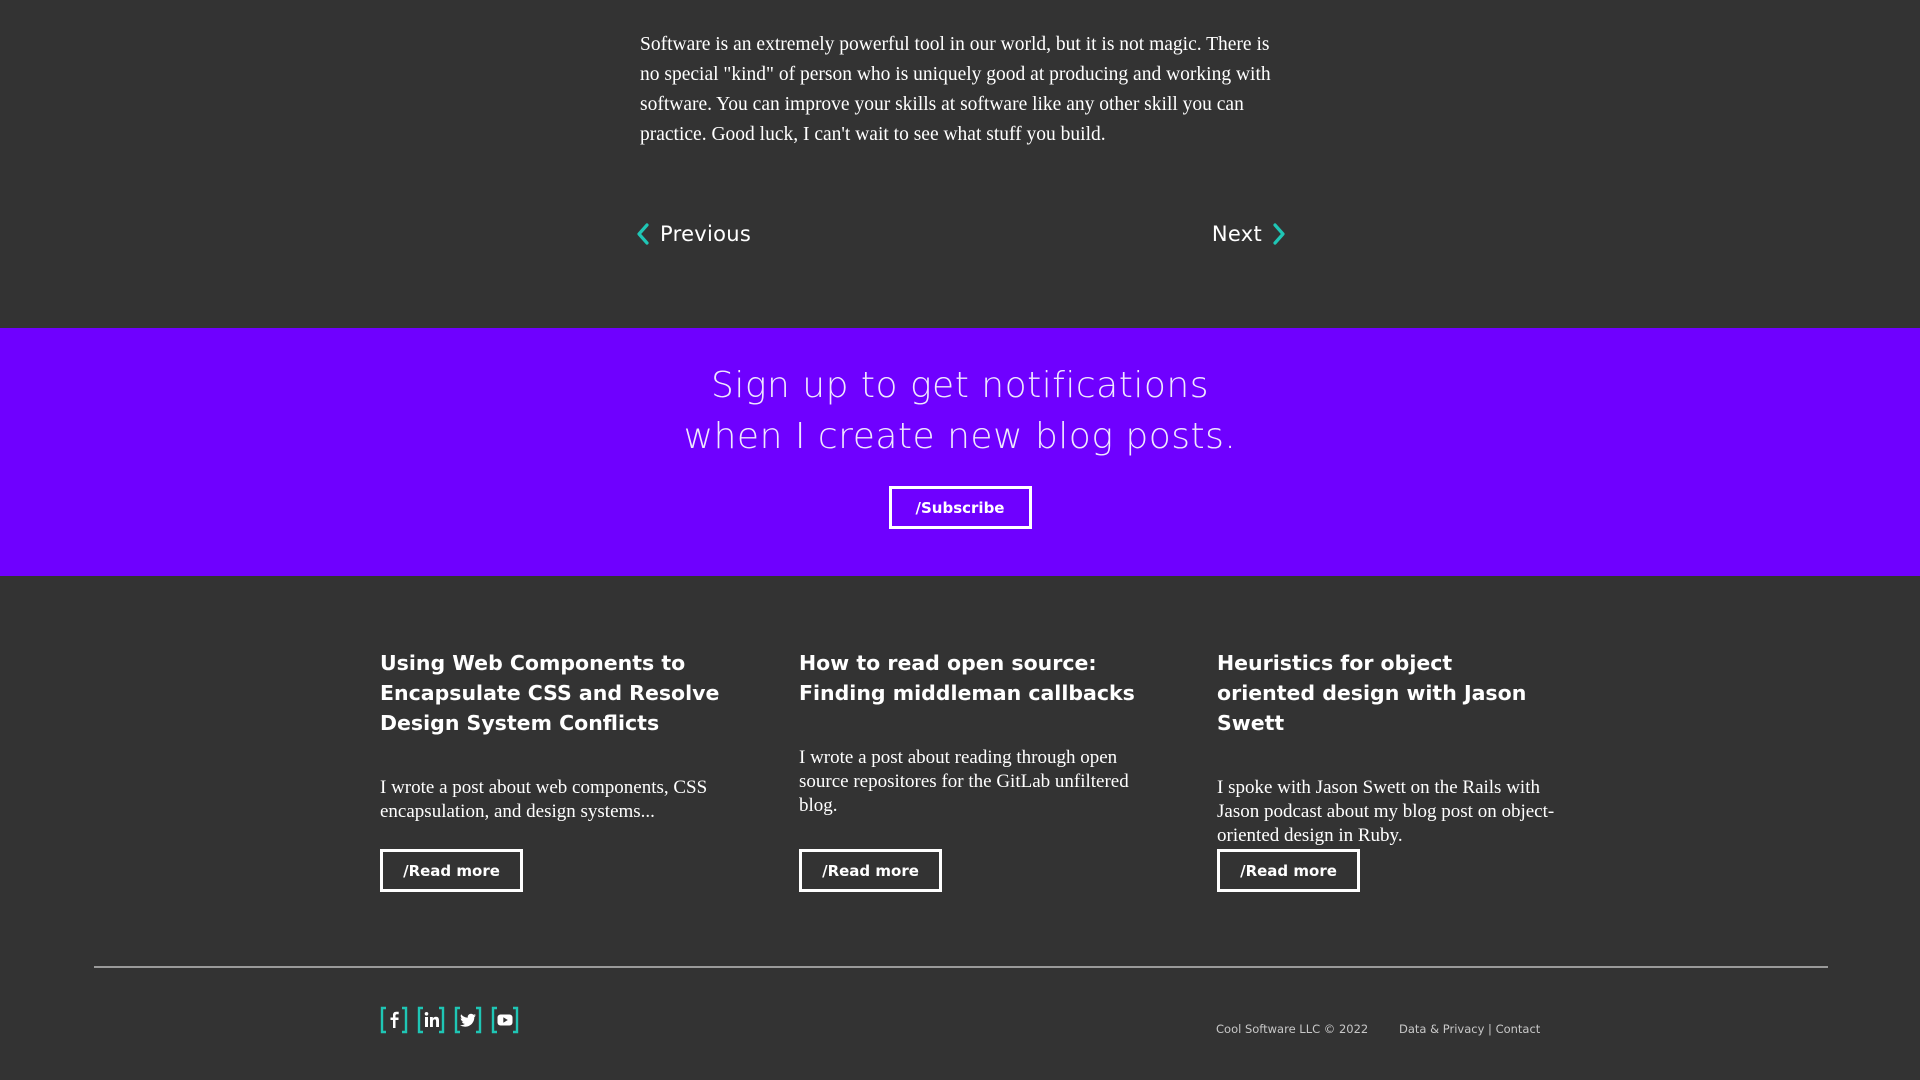 This screenshot has height=1080, width=1920. What do you see at coordinates (960, 385) in the screenshot?
I see `subscribe-heading-line1: Sign up to get notifications` at bounding box center [960, 385].